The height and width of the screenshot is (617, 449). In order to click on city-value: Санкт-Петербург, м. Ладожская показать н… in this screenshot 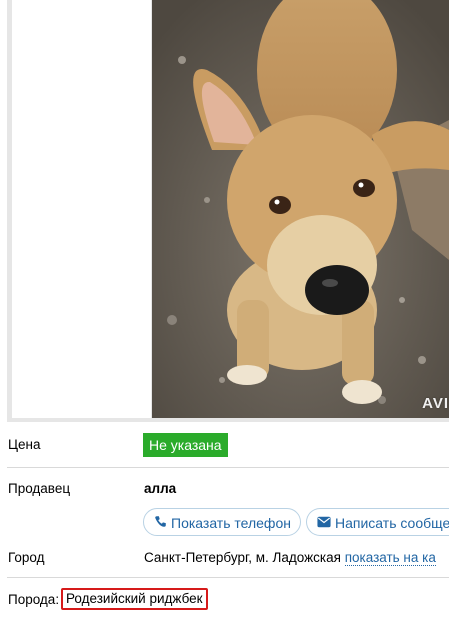, I will do `click(290, 558)`.